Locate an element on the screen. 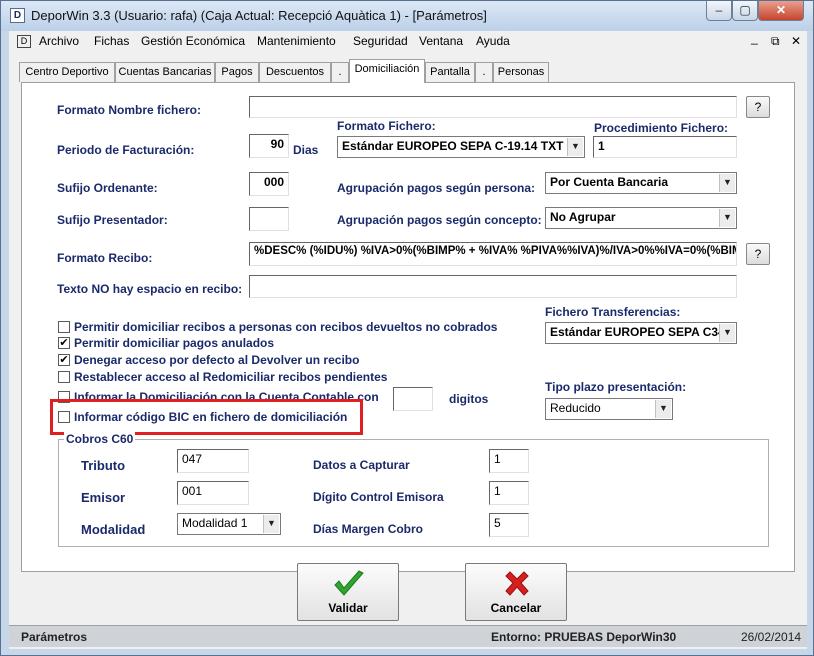 This screenshot has height=656, width=814. checkbox-restablecer-acceso is located at coordinates (64, 377).